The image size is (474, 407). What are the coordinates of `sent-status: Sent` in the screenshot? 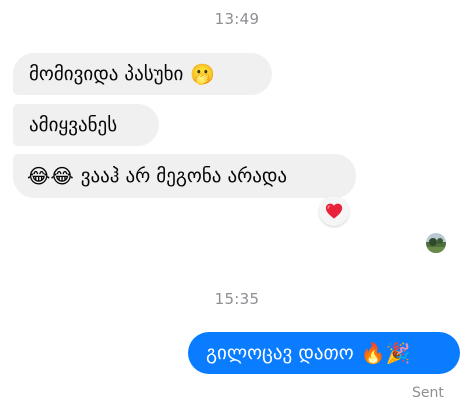 It's located at (428, 393).